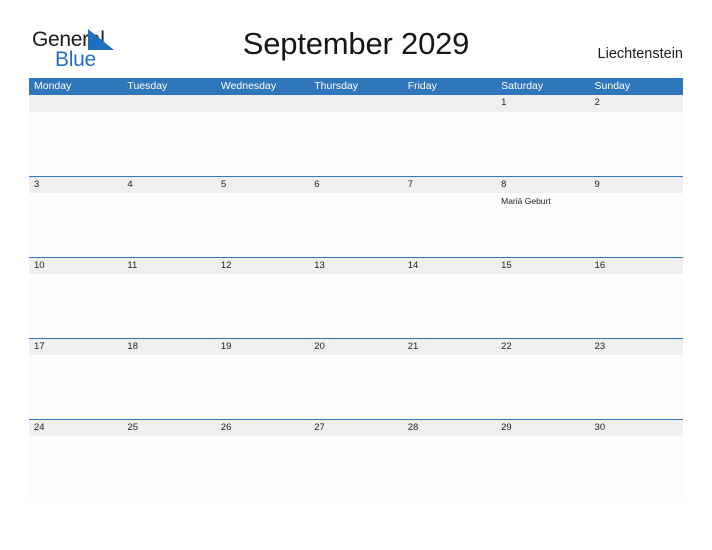 The width and height of the screenshot is (712, 550). Describe the element at coordinates (75, 428) in the screenshot. I see `day-number: 24` at that location.